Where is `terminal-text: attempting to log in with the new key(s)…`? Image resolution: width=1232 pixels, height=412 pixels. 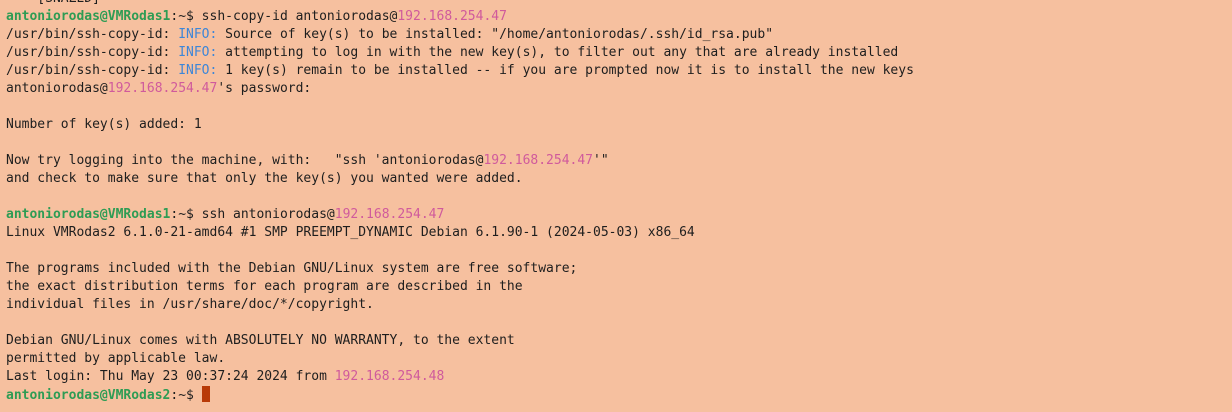
terminal-text: attempting to log in with the new key(s)… is located at coordinates (558, 52).